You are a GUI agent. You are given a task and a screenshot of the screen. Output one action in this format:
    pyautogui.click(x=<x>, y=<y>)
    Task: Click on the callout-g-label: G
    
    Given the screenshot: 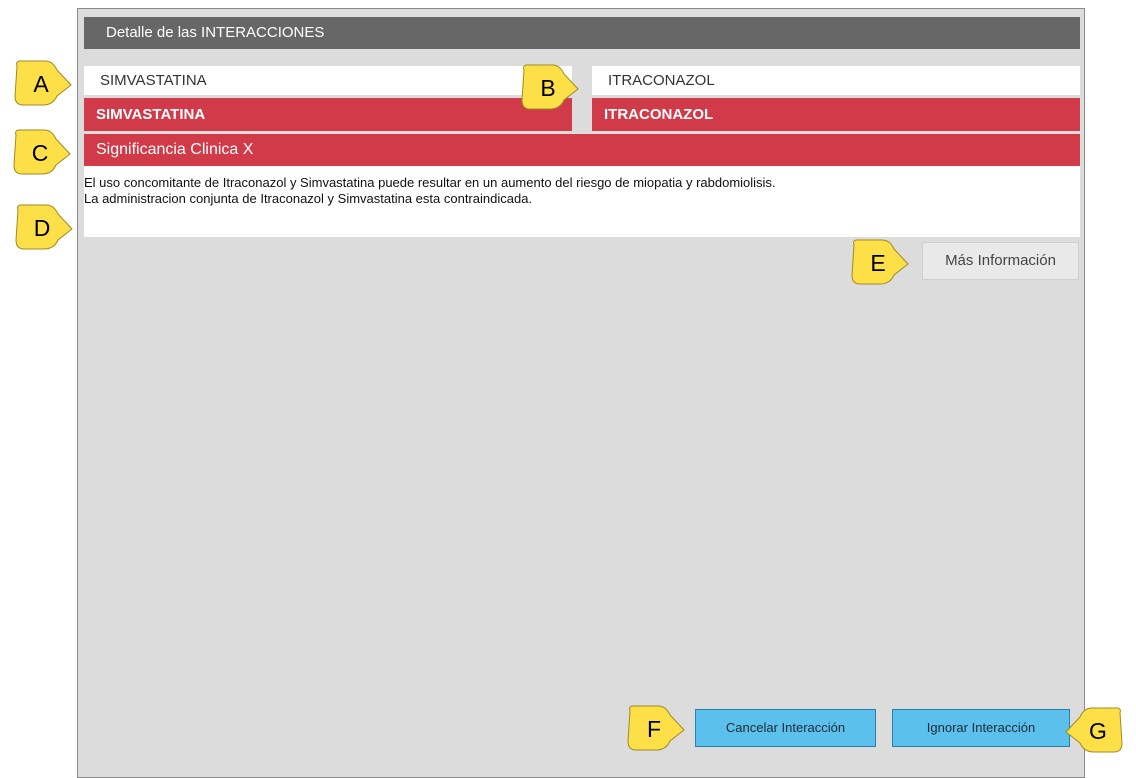 What is the action you would take?
    pyautogui.click(x=1098, y=731)
    